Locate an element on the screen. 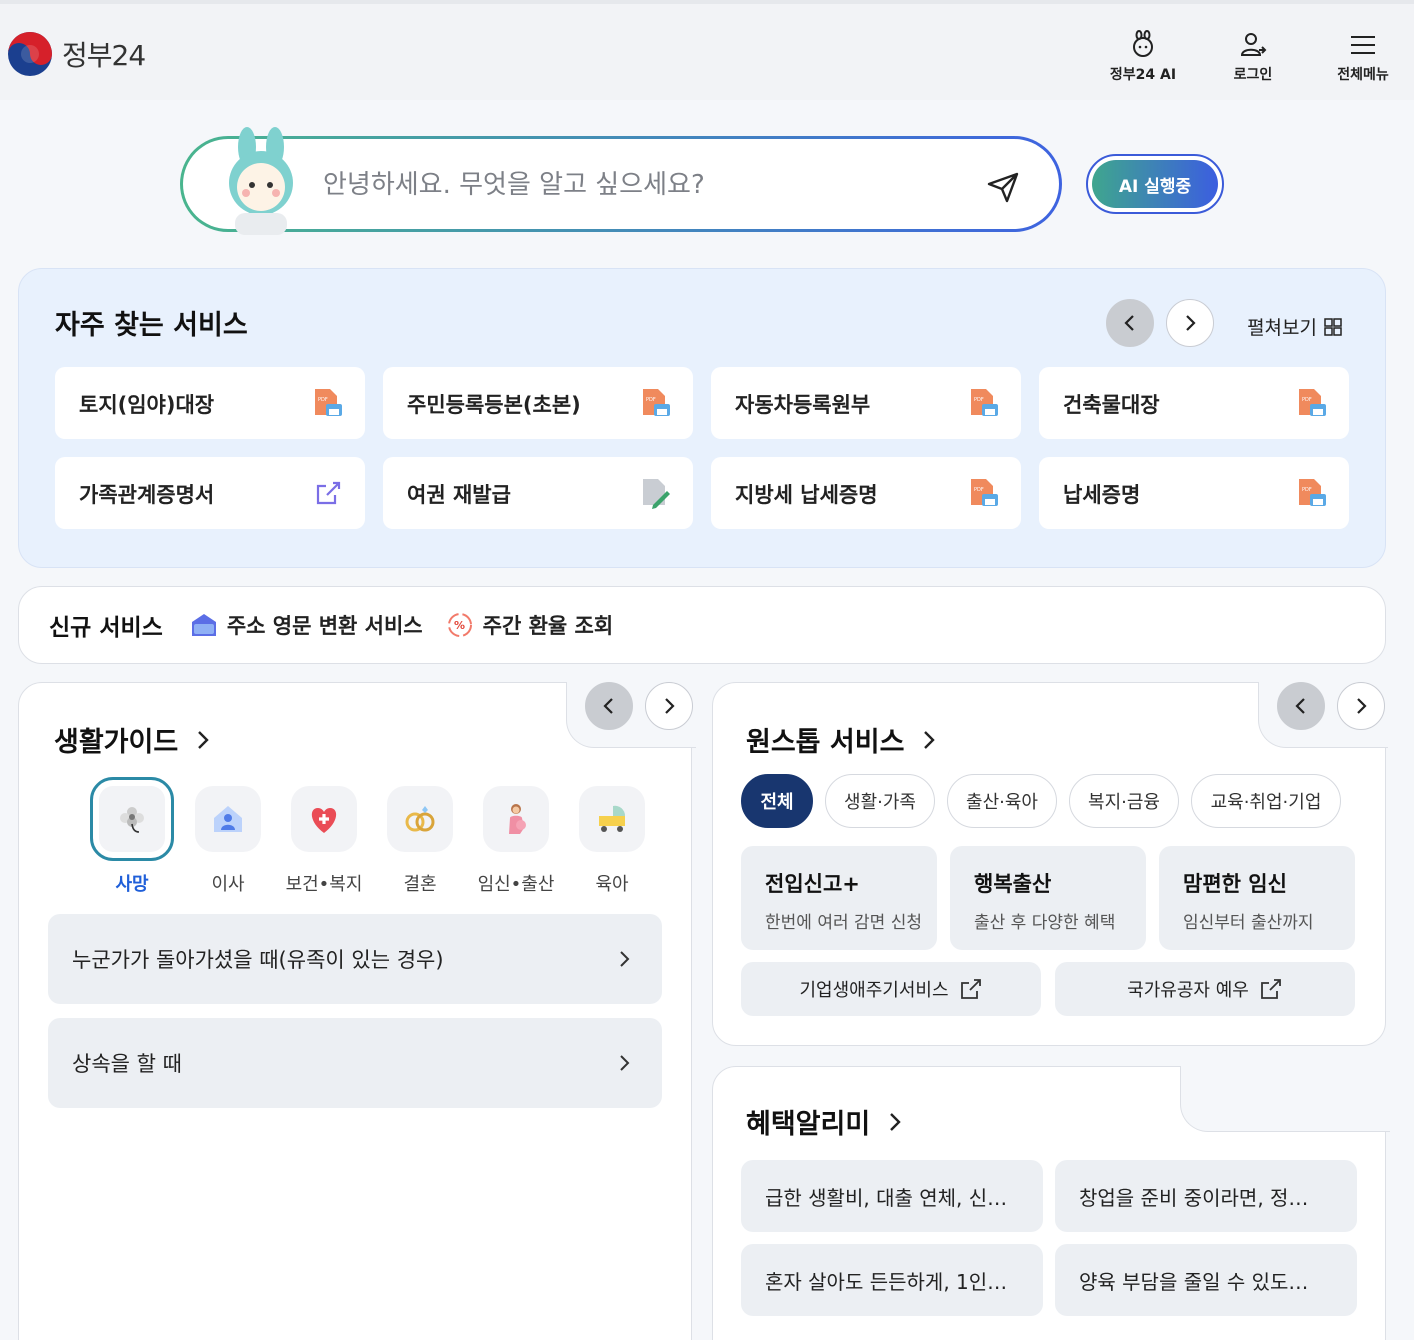 The width and height of the screenshot is (1414, 1340). frequent-prev-button is located at coordinates (1130, 323).